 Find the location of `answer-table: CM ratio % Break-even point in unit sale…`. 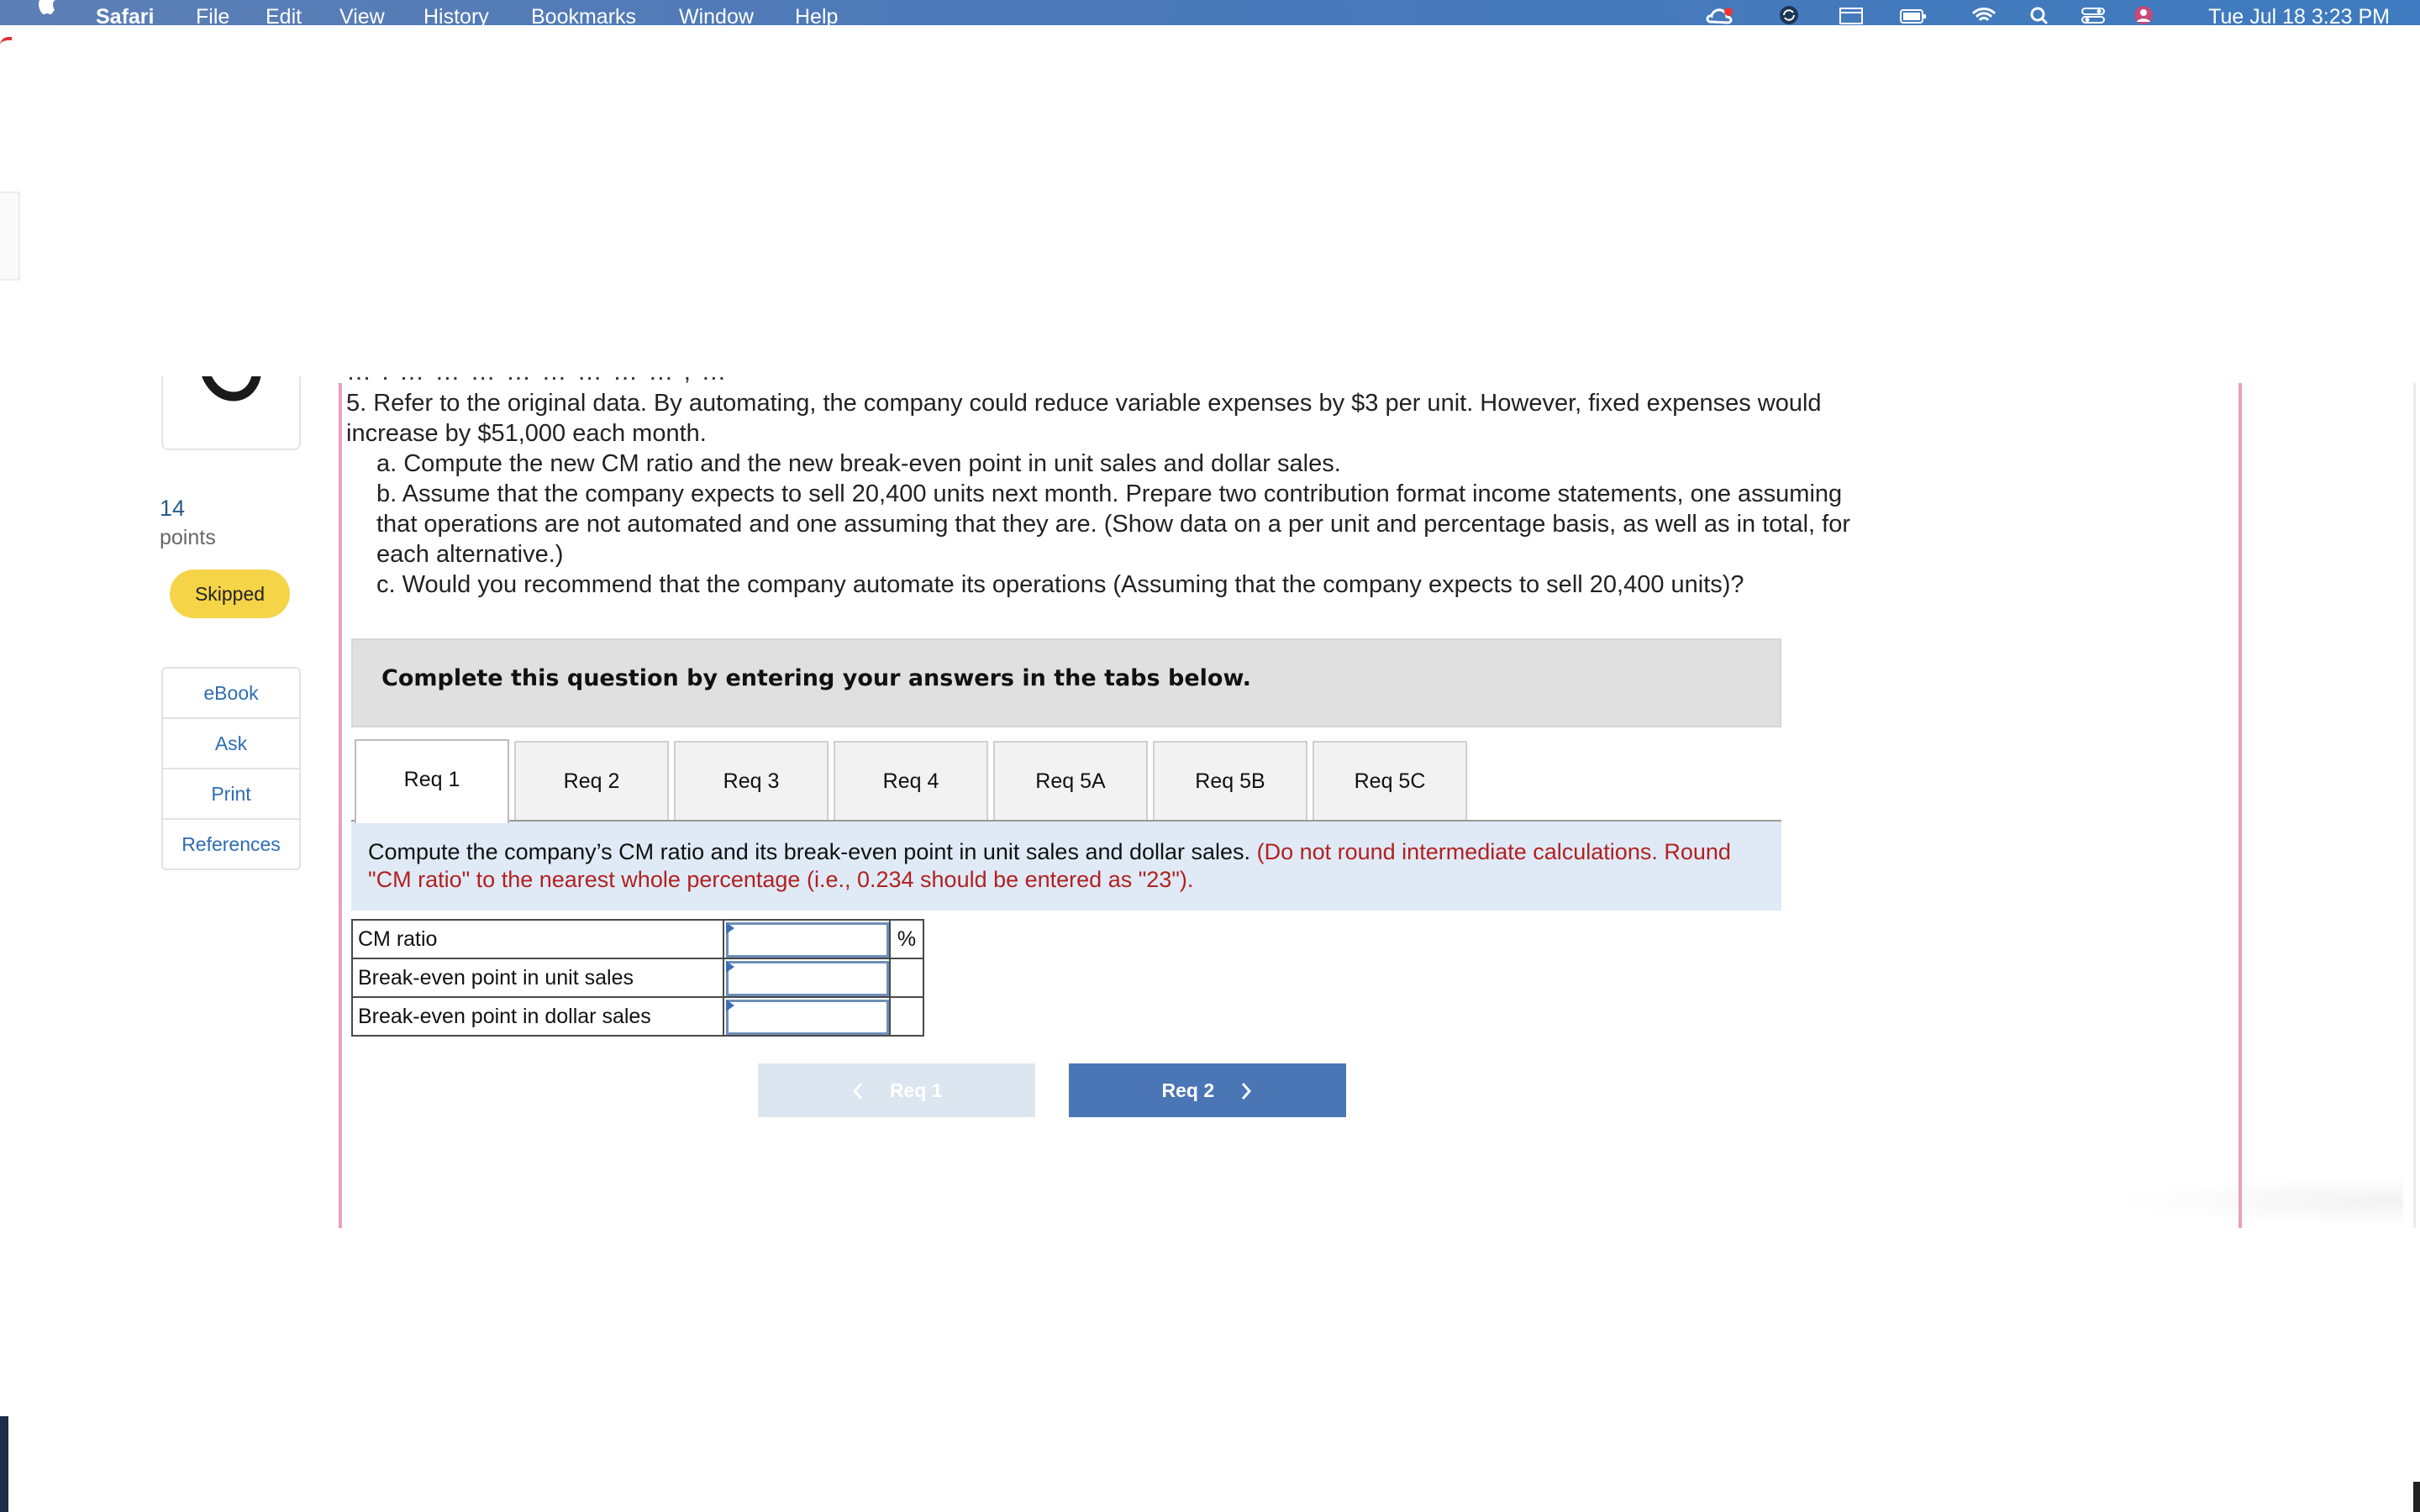

answer-table: CM ratio % Break-even point in unit sale… is located at coordinates (637, 978).